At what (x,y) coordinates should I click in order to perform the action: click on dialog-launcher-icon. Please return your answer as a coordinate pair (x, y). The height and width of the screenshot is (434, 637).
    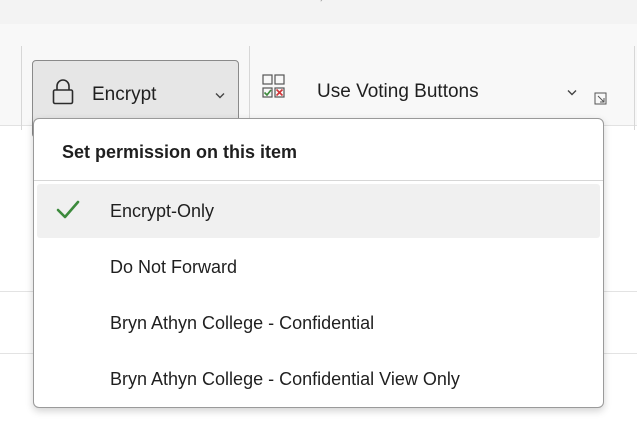
    Looking at the image, I should click on (601, 99).